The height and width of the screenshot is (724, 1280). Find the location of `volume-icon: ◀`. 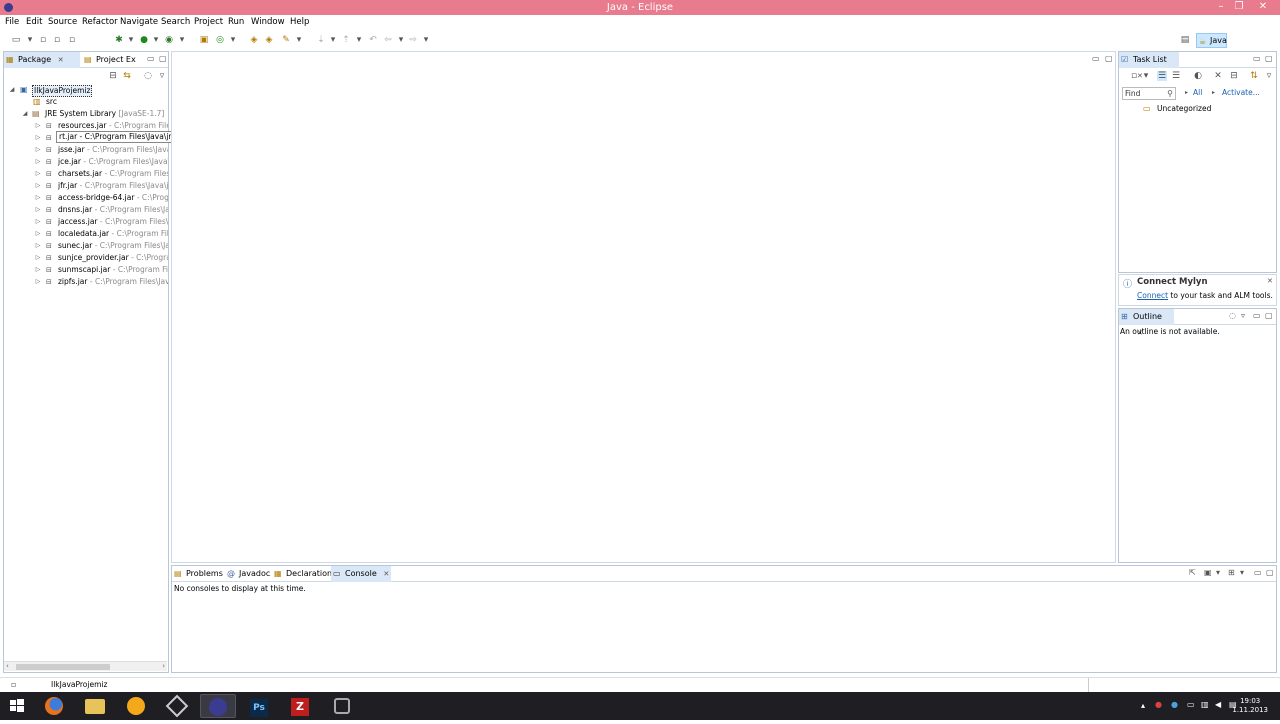

volume-icon: ◀ is located at coordinates (1218, 704).